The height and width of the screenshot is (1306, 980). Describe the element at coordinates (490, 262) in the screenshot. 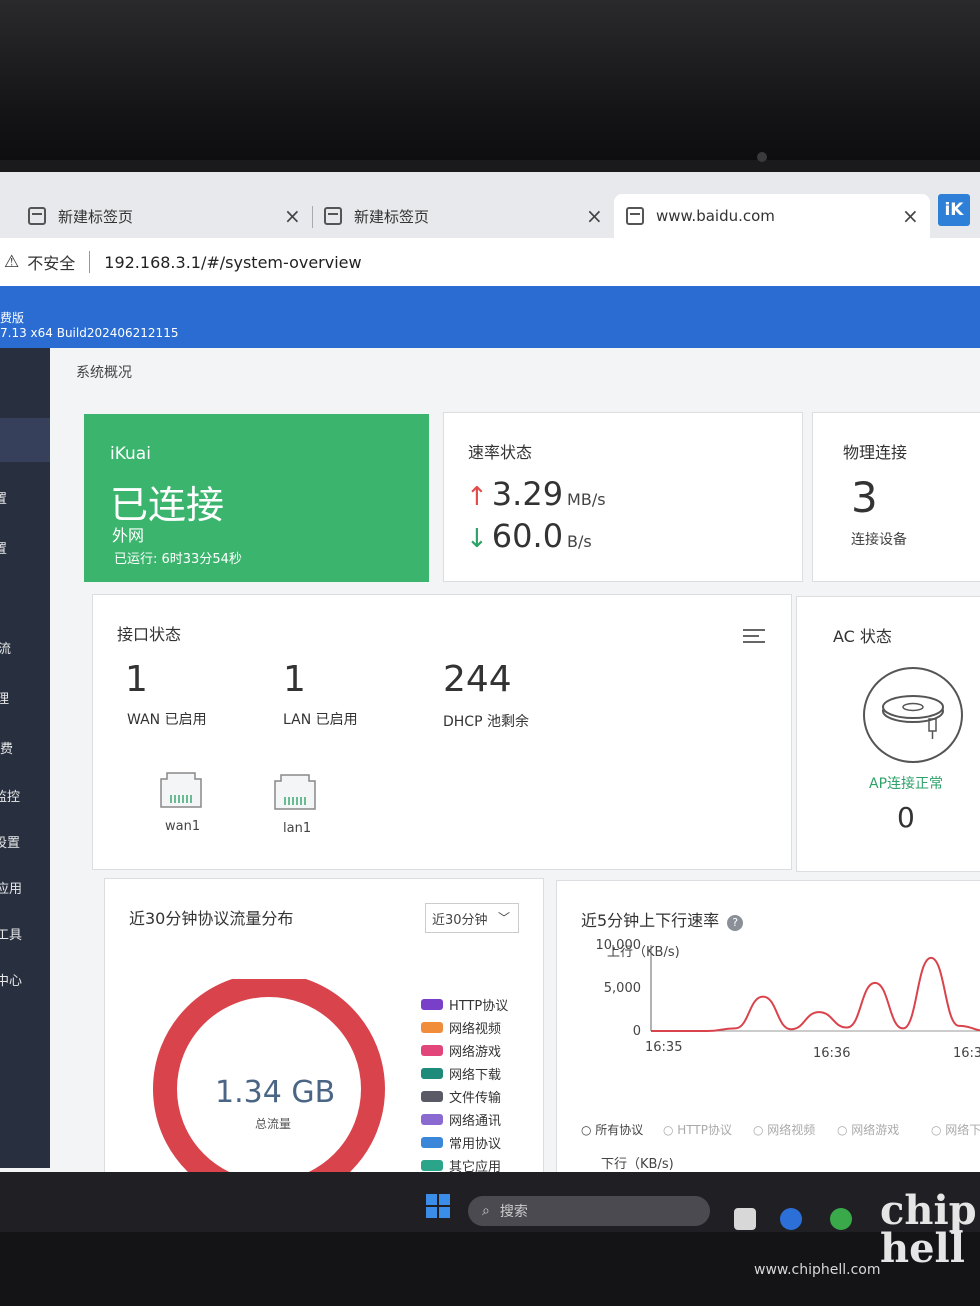

I see `address-bar: ⚠ 不安全 192.168.3.1/#/system-overview` at that location.